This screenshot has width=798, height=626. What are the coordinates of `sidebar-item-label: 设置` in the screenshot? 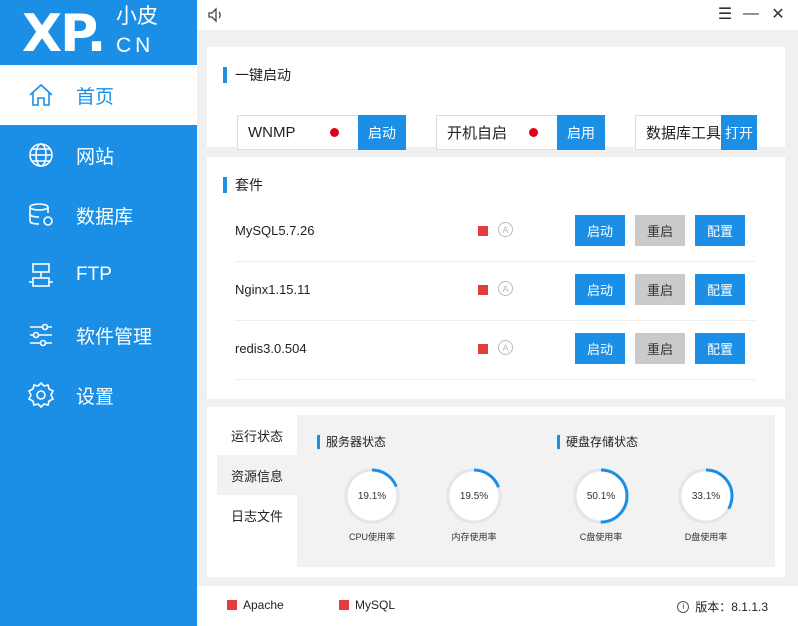 It's located at (95, 397).